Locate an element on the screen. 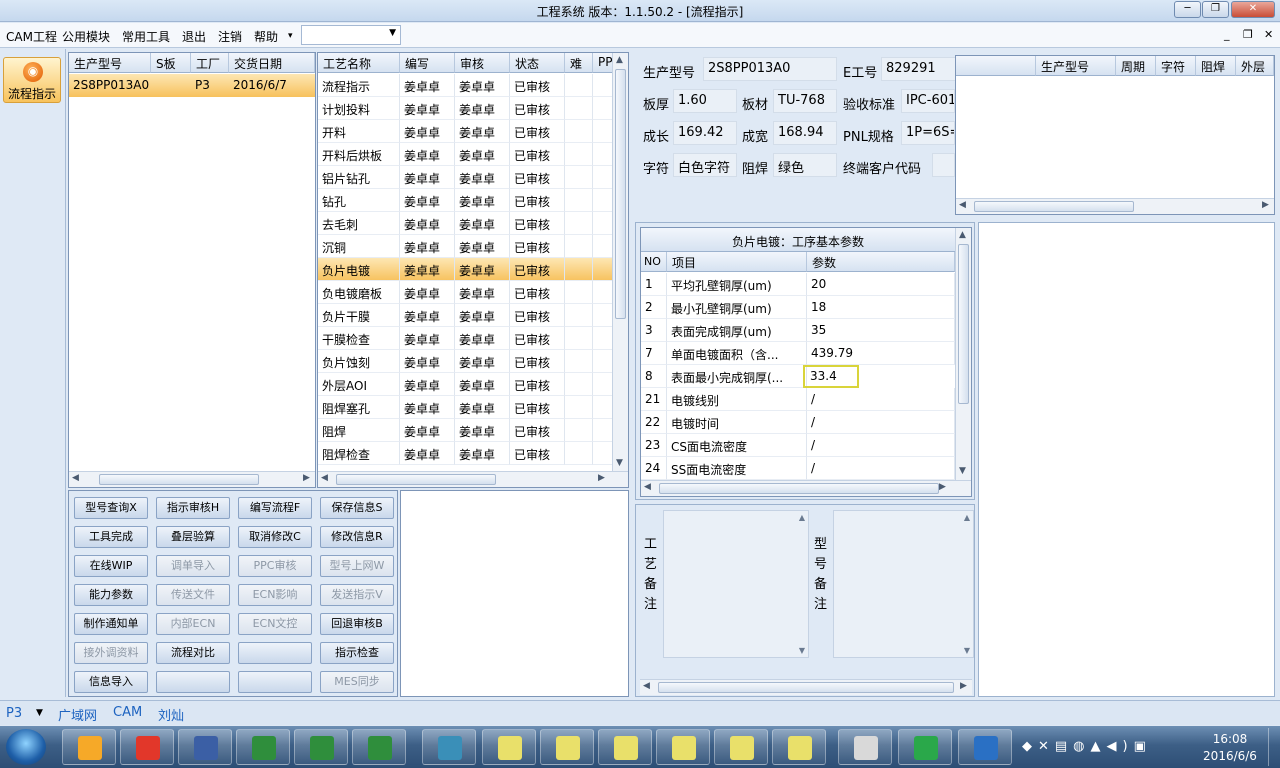  action-button-24: 信息导入 is located at coordinates (111, 682).